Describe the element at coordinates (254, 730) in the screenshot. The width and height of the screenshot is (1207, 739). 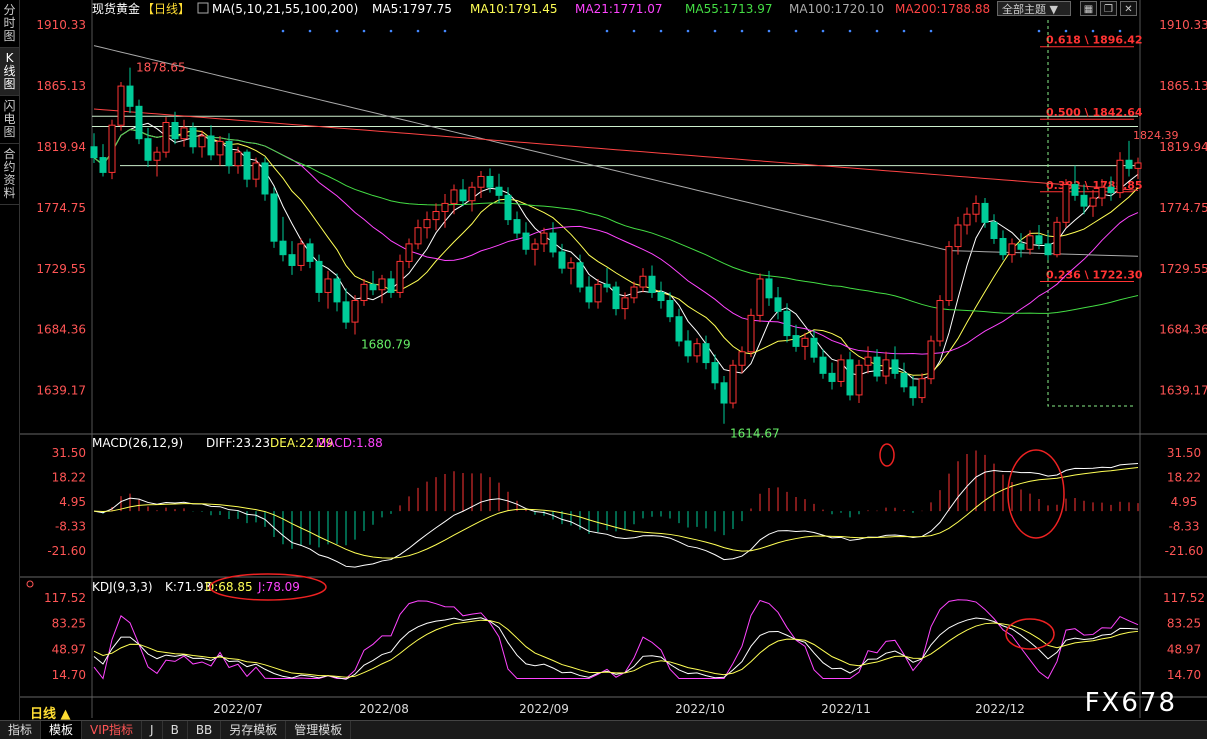
I see `toolbar-button-6: 另存模板` at that location.